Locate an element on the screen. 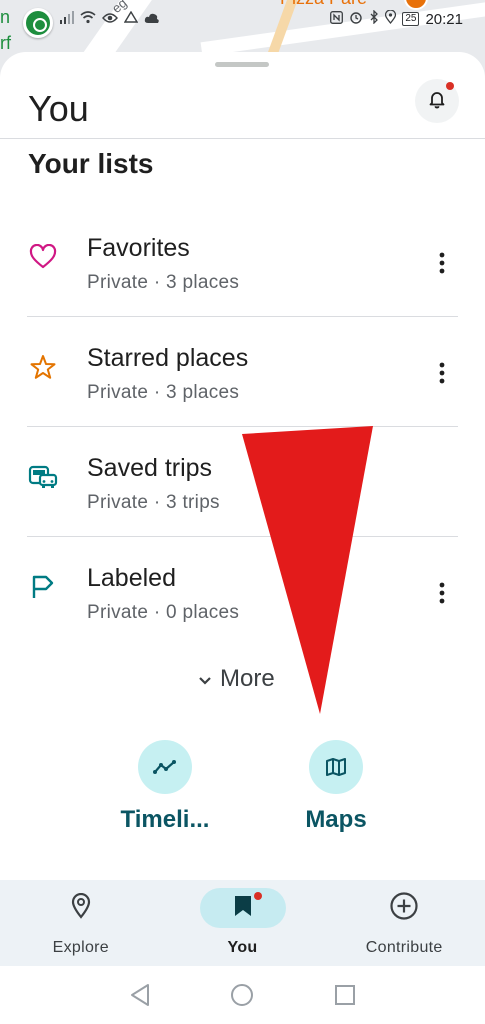 The width and height of the screenshot is (485, 1024). list-item-subtitle: Private · 0 places is located at coordinates (163, 612).